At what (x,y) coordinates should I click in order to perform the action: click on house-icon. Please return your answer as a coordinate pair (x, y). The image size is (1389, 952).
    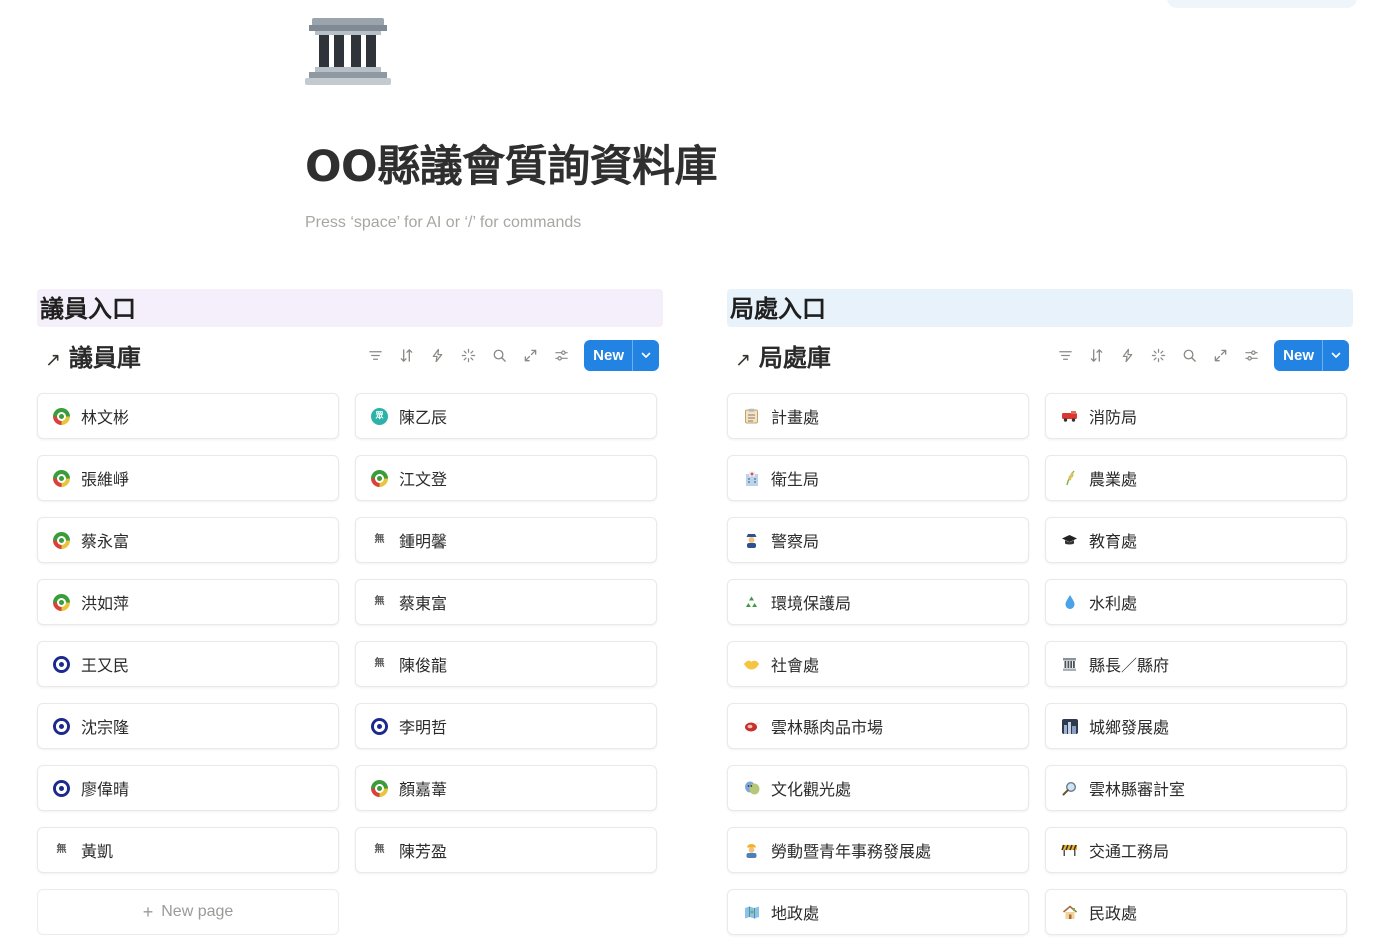
    Looking at the image, I should click on (1069, 912).